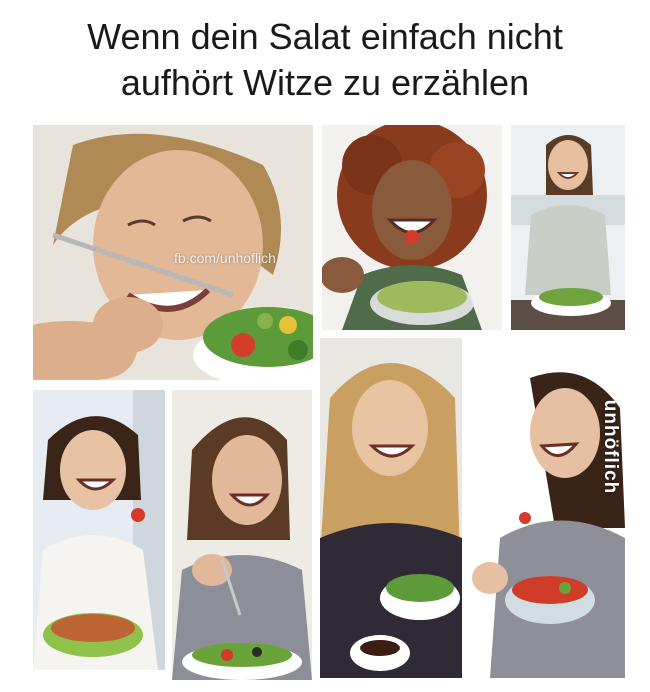 This screenshot has height=692, width=650. I want to click on watermark-logo-text: unhöflich, so click(611, 447).